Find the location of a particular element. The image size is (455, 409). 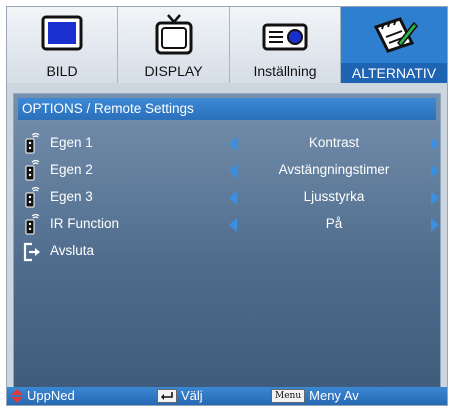

hint-select: Välj is located at coordinates (180, 396).